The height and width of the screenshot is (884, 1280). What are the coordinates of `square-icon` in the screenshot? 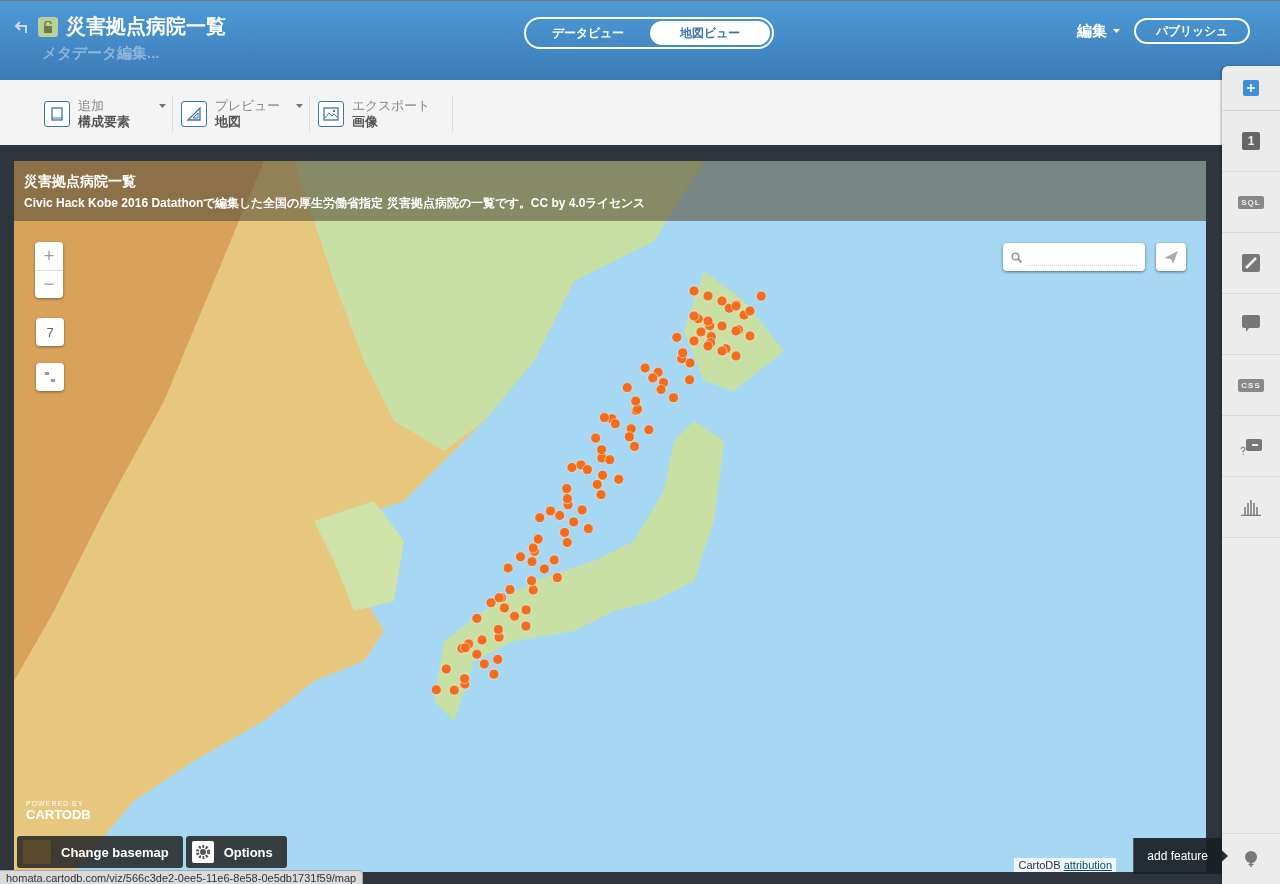 It's located at (57, 114).